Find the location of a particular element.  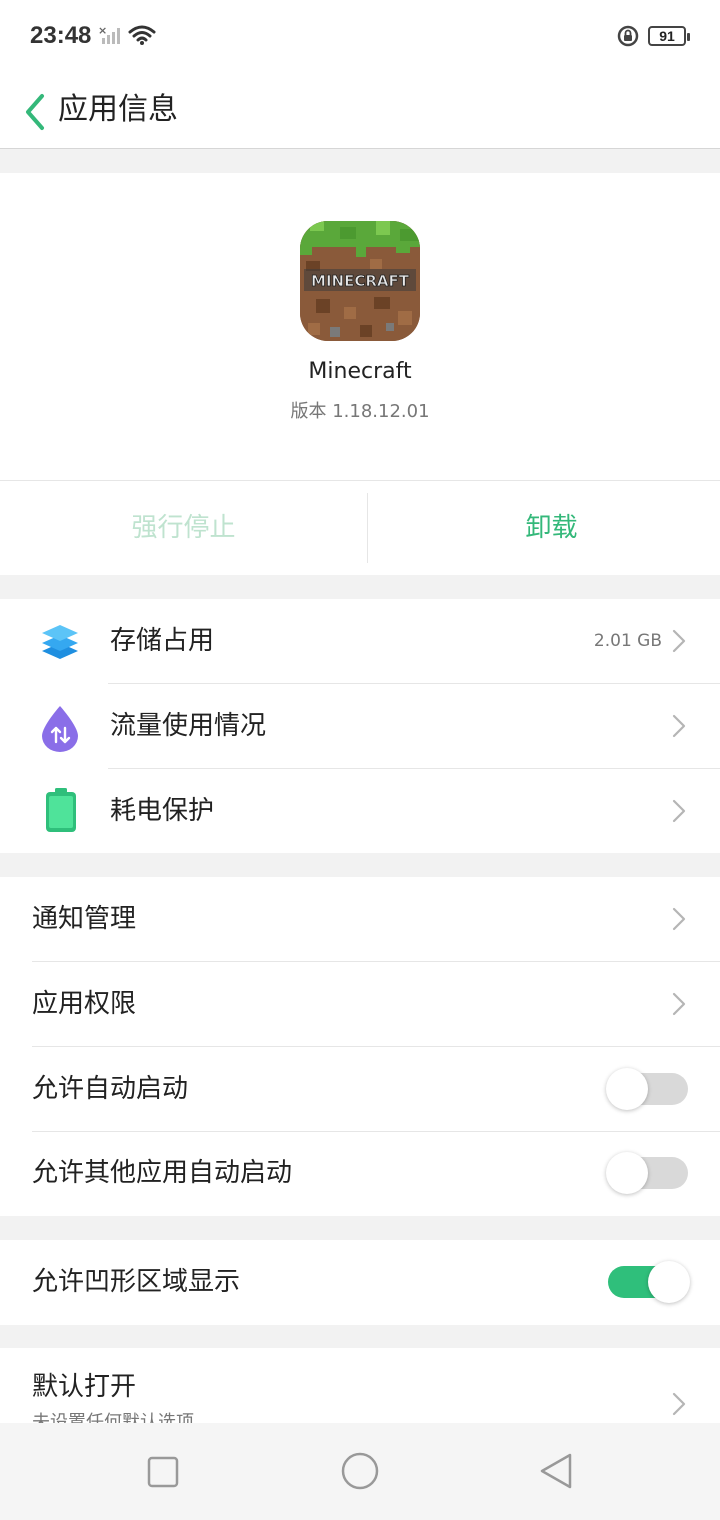

data-drop-icon is located at coordinates (60, 730).